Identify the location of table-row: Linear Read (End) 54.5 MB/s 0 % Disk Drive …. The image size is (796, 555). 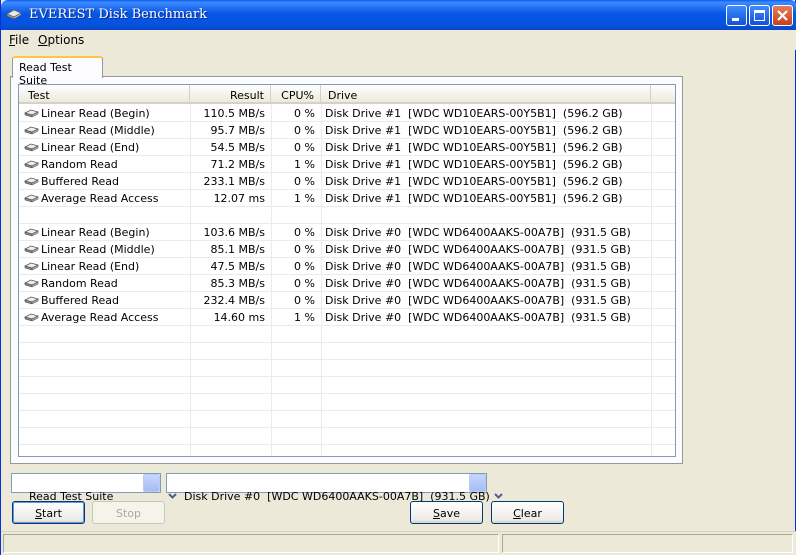
(347, 147).